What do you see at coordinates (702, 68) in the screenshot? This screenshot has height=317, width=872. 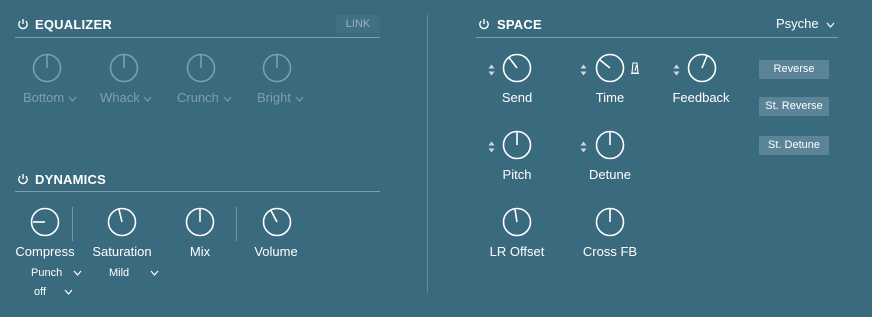 I see `feedback-knob` at bounding box center [702, 68].